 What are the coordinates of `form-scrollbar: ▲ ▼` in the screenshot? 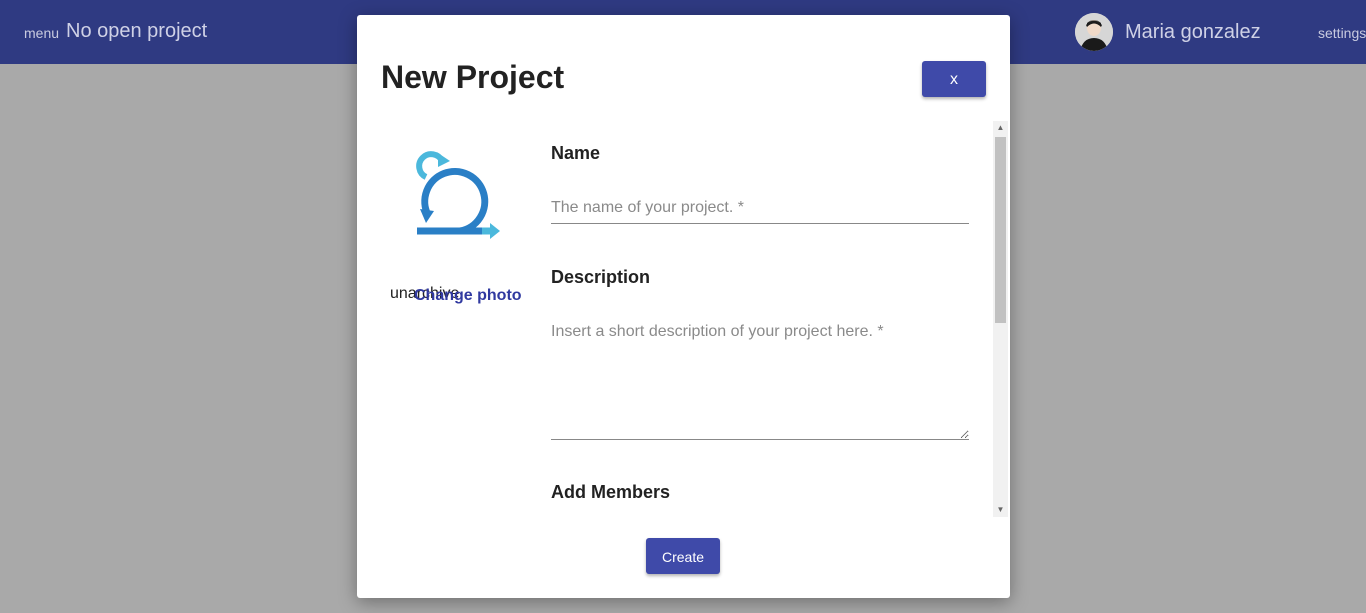 It's located at (1000, 319).